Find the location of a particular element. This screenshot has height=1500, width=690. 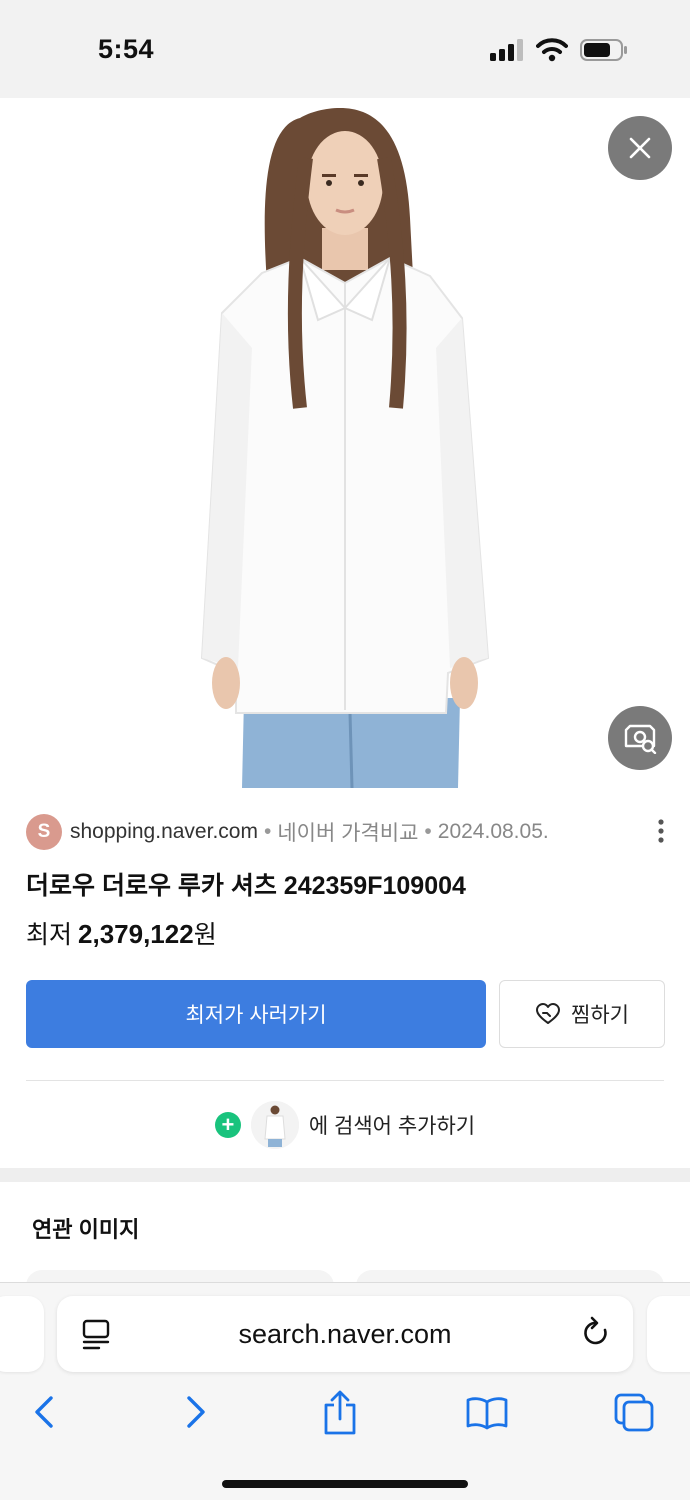

chevron-right-icon is located at coordinates (196, 1412).